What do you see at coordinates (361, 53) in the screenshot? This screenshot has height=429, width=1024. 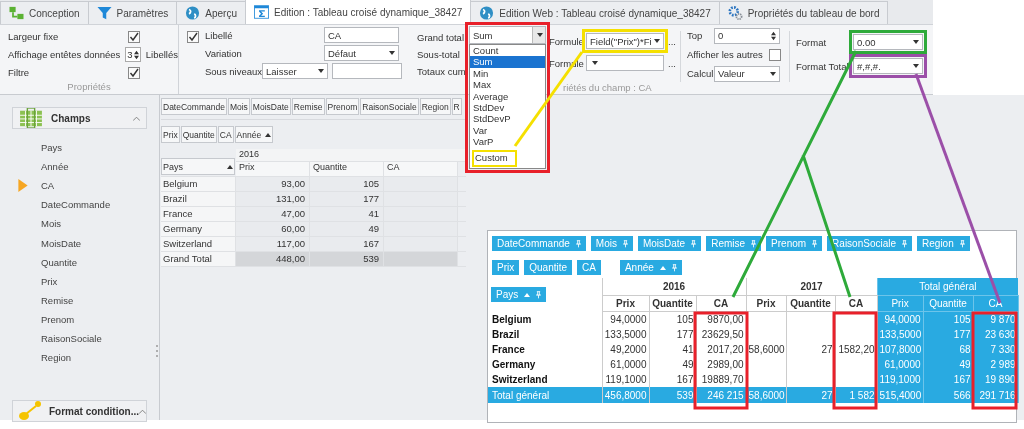 I see `dropdown: Défaut` at bounding box center [361, 53].